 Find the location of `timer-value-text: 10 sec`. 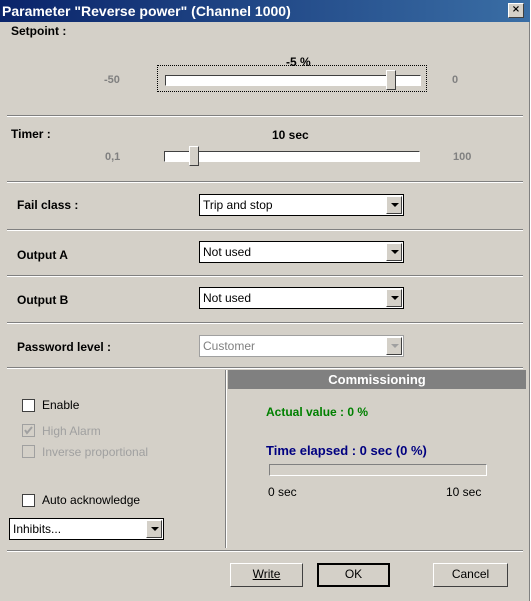

timer-value-text: 10 sec is located at coordinates (290, 135).